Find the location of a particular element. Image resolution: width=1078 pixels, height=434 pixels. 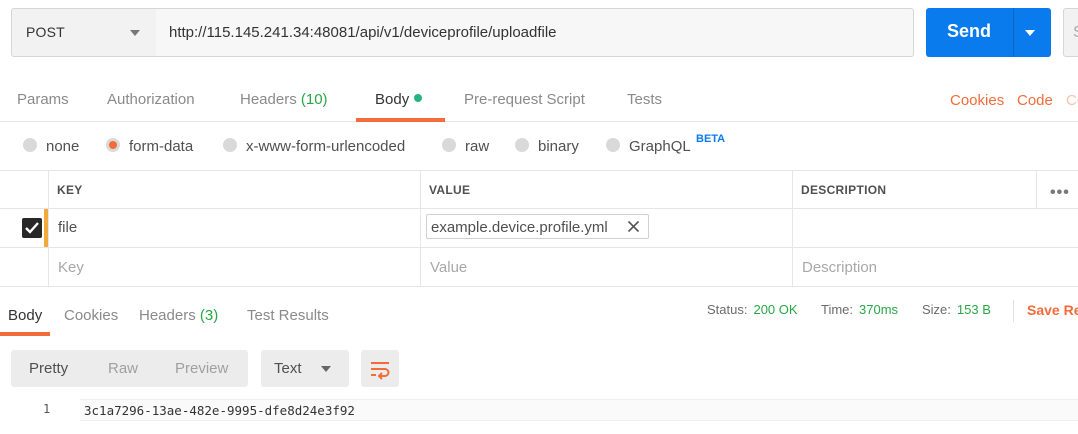

size-value: 153 B is located at coordinates (973, 309).